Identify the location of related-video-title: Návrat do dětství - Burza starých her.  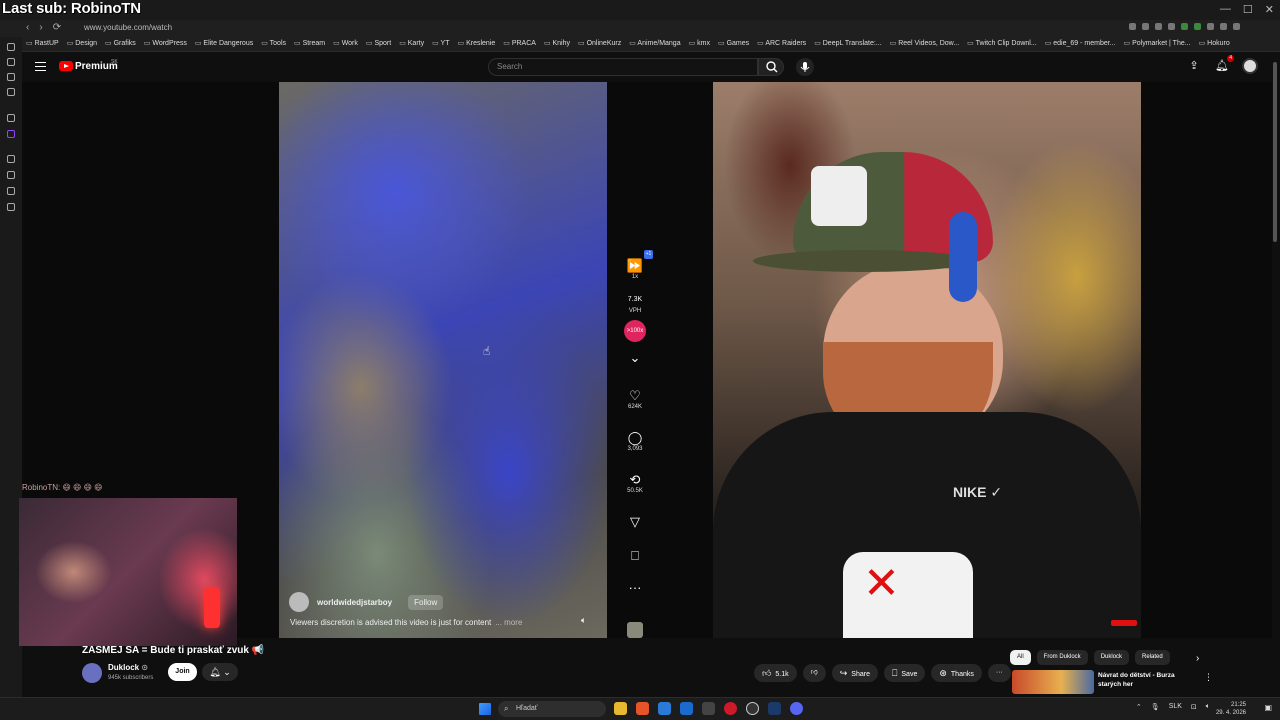
(1147, 680).